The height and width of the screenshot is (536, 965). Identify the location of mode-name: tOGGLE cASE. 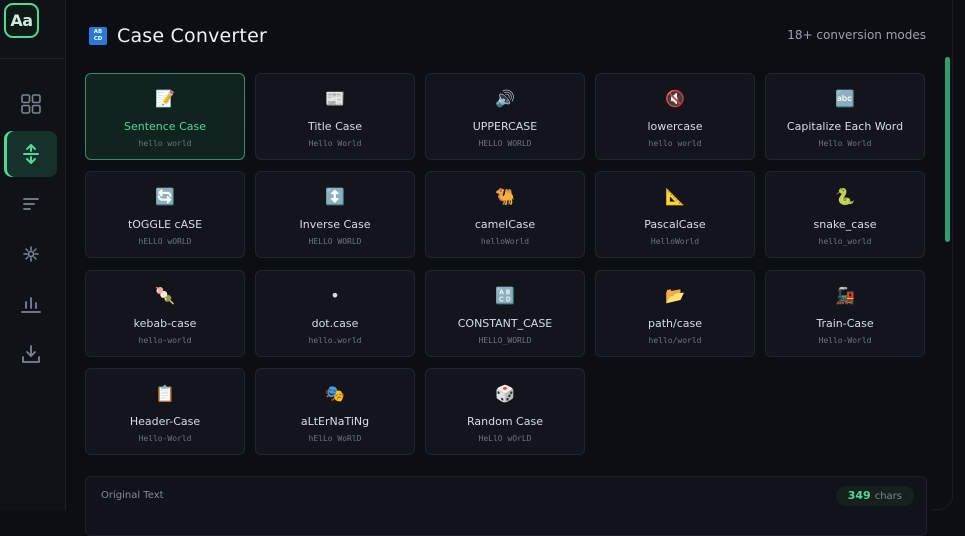
(165, 225).